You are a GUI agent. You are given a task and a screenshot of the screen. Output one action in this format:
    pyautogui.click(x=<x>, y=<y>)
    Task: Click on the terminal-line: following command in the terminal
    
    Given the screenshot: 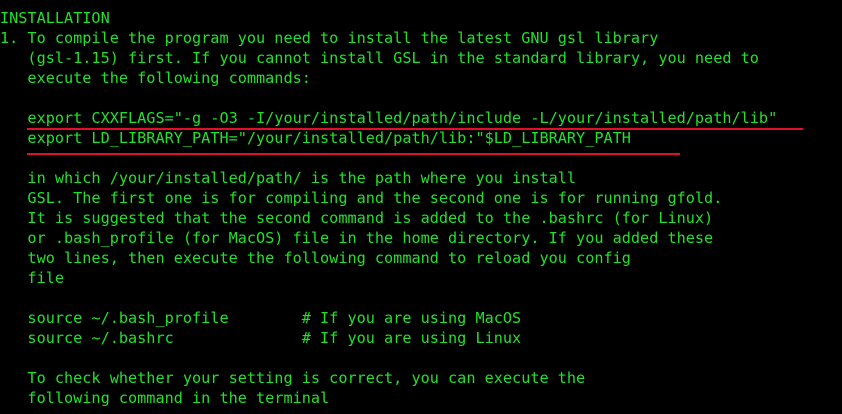 What is the action you would take?
    pyautogui.click(x=165, y=398)
    